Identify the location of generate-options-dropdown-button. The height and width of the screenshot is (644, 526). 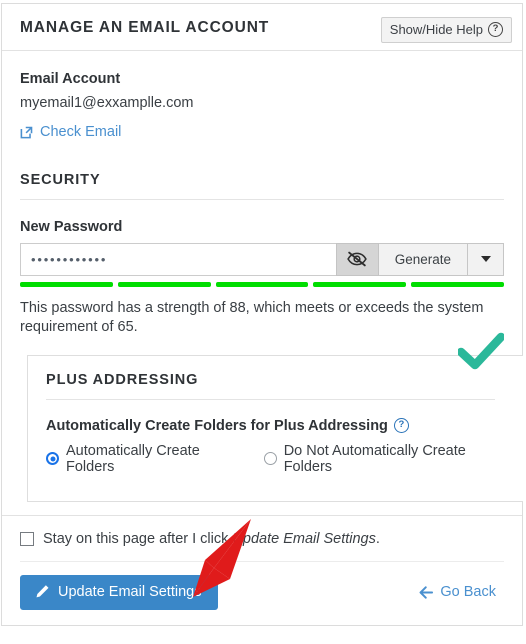
(486, 259).